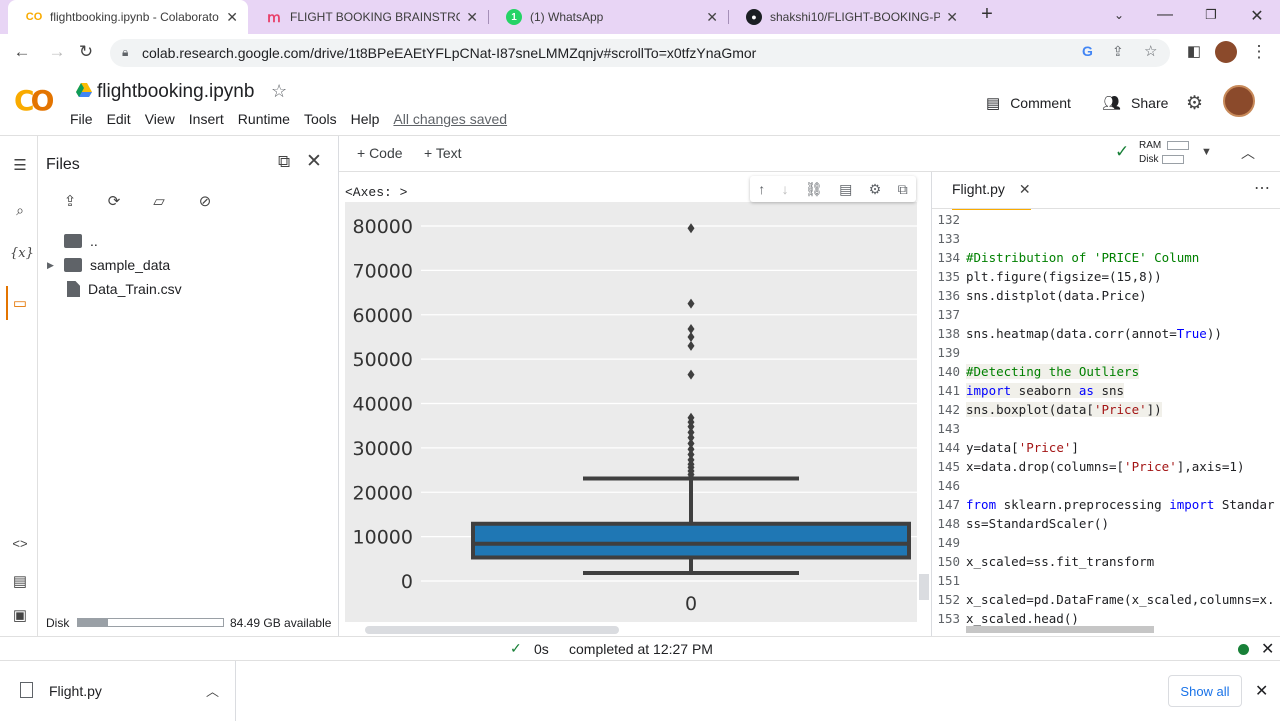 This screenshot has width=1280, height=721. I want to click on move-down-icon: ↓, so click(785, 189).